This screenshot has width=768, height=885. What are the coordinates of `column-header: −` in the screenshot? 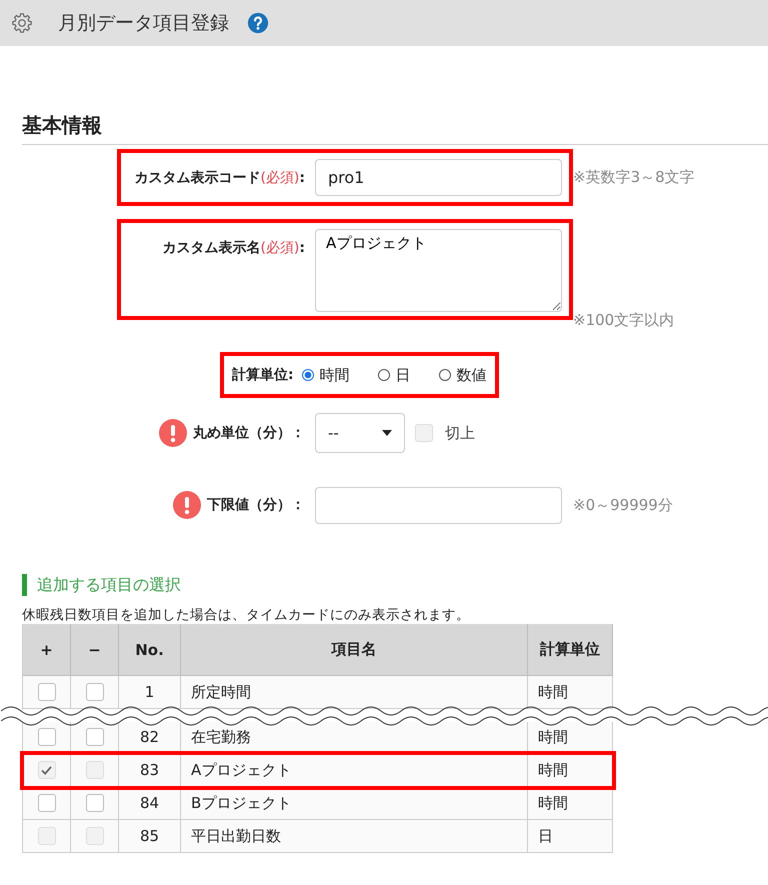 It's located at (95, 650).